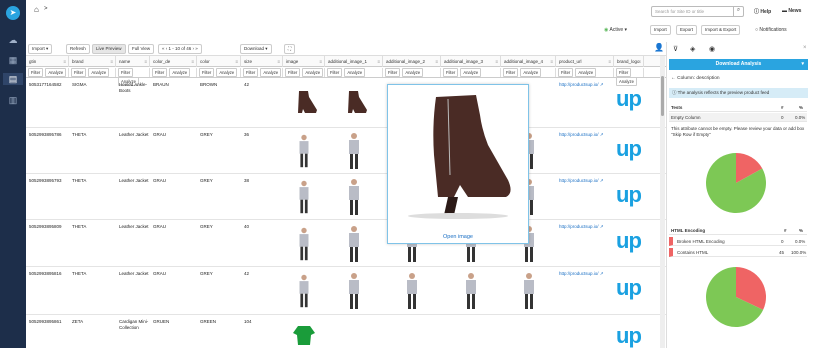  I want to click on map-icon: ▦, so click(13, 60).